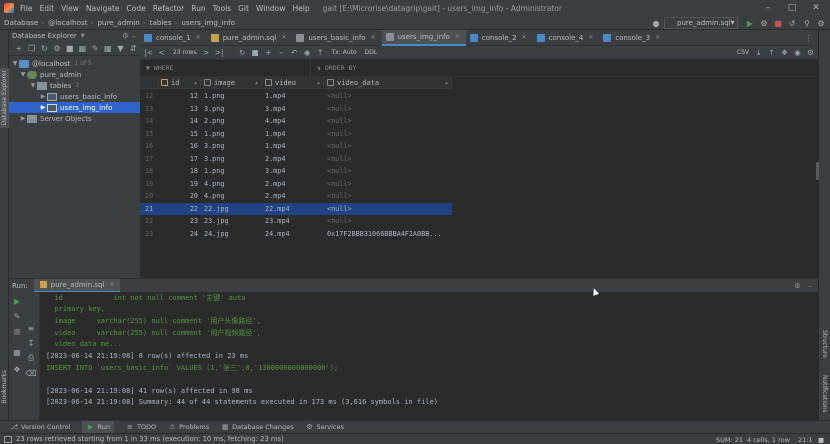 The image size is (830, 444). I want to click on table-row: 14 14 2.png 4.mp4 <null>, so click(296, 121).